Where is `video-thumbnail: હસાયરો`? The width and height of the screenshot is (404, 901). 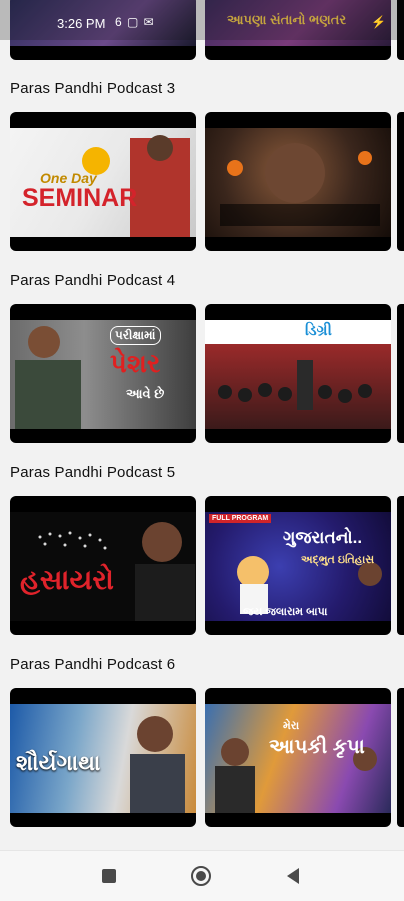 video-thumbnail: હસાયરો is located at coordinates (103, 565).